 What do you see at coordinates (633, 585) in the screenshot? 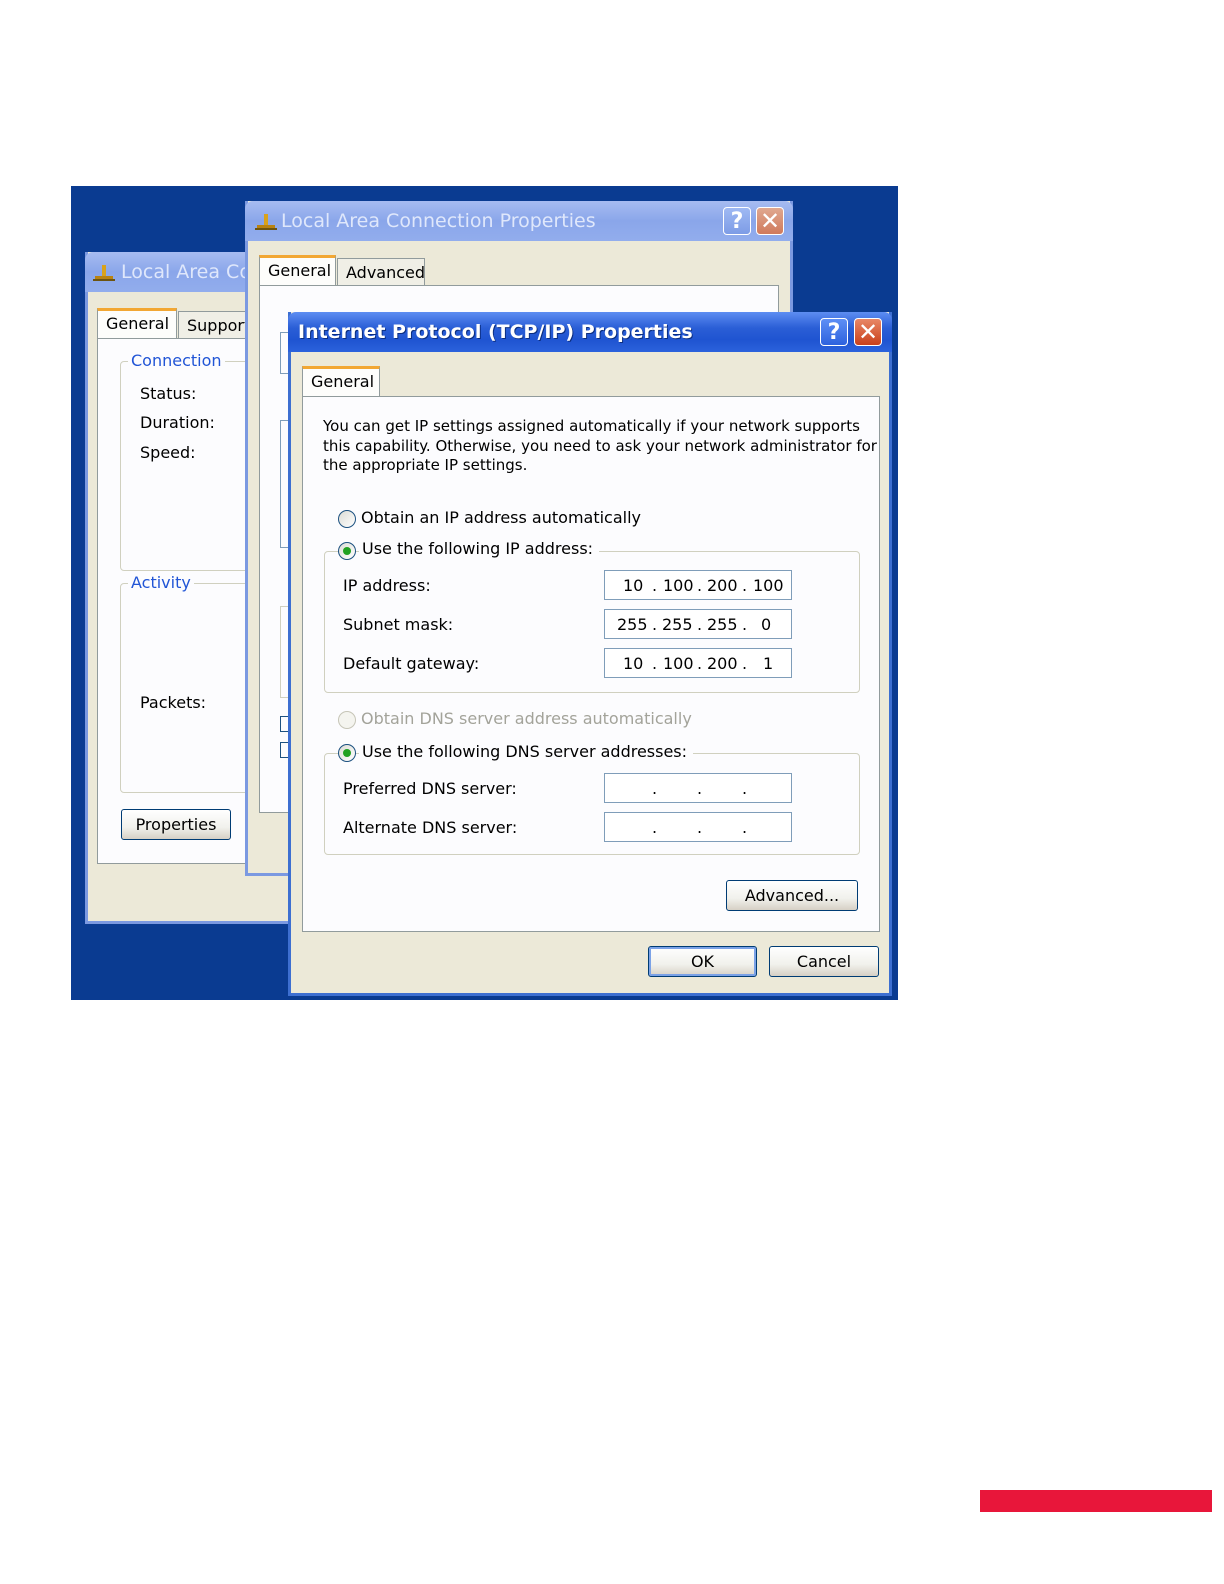
I see `ip-octet-1: 10` at bounding box center [633, 585].